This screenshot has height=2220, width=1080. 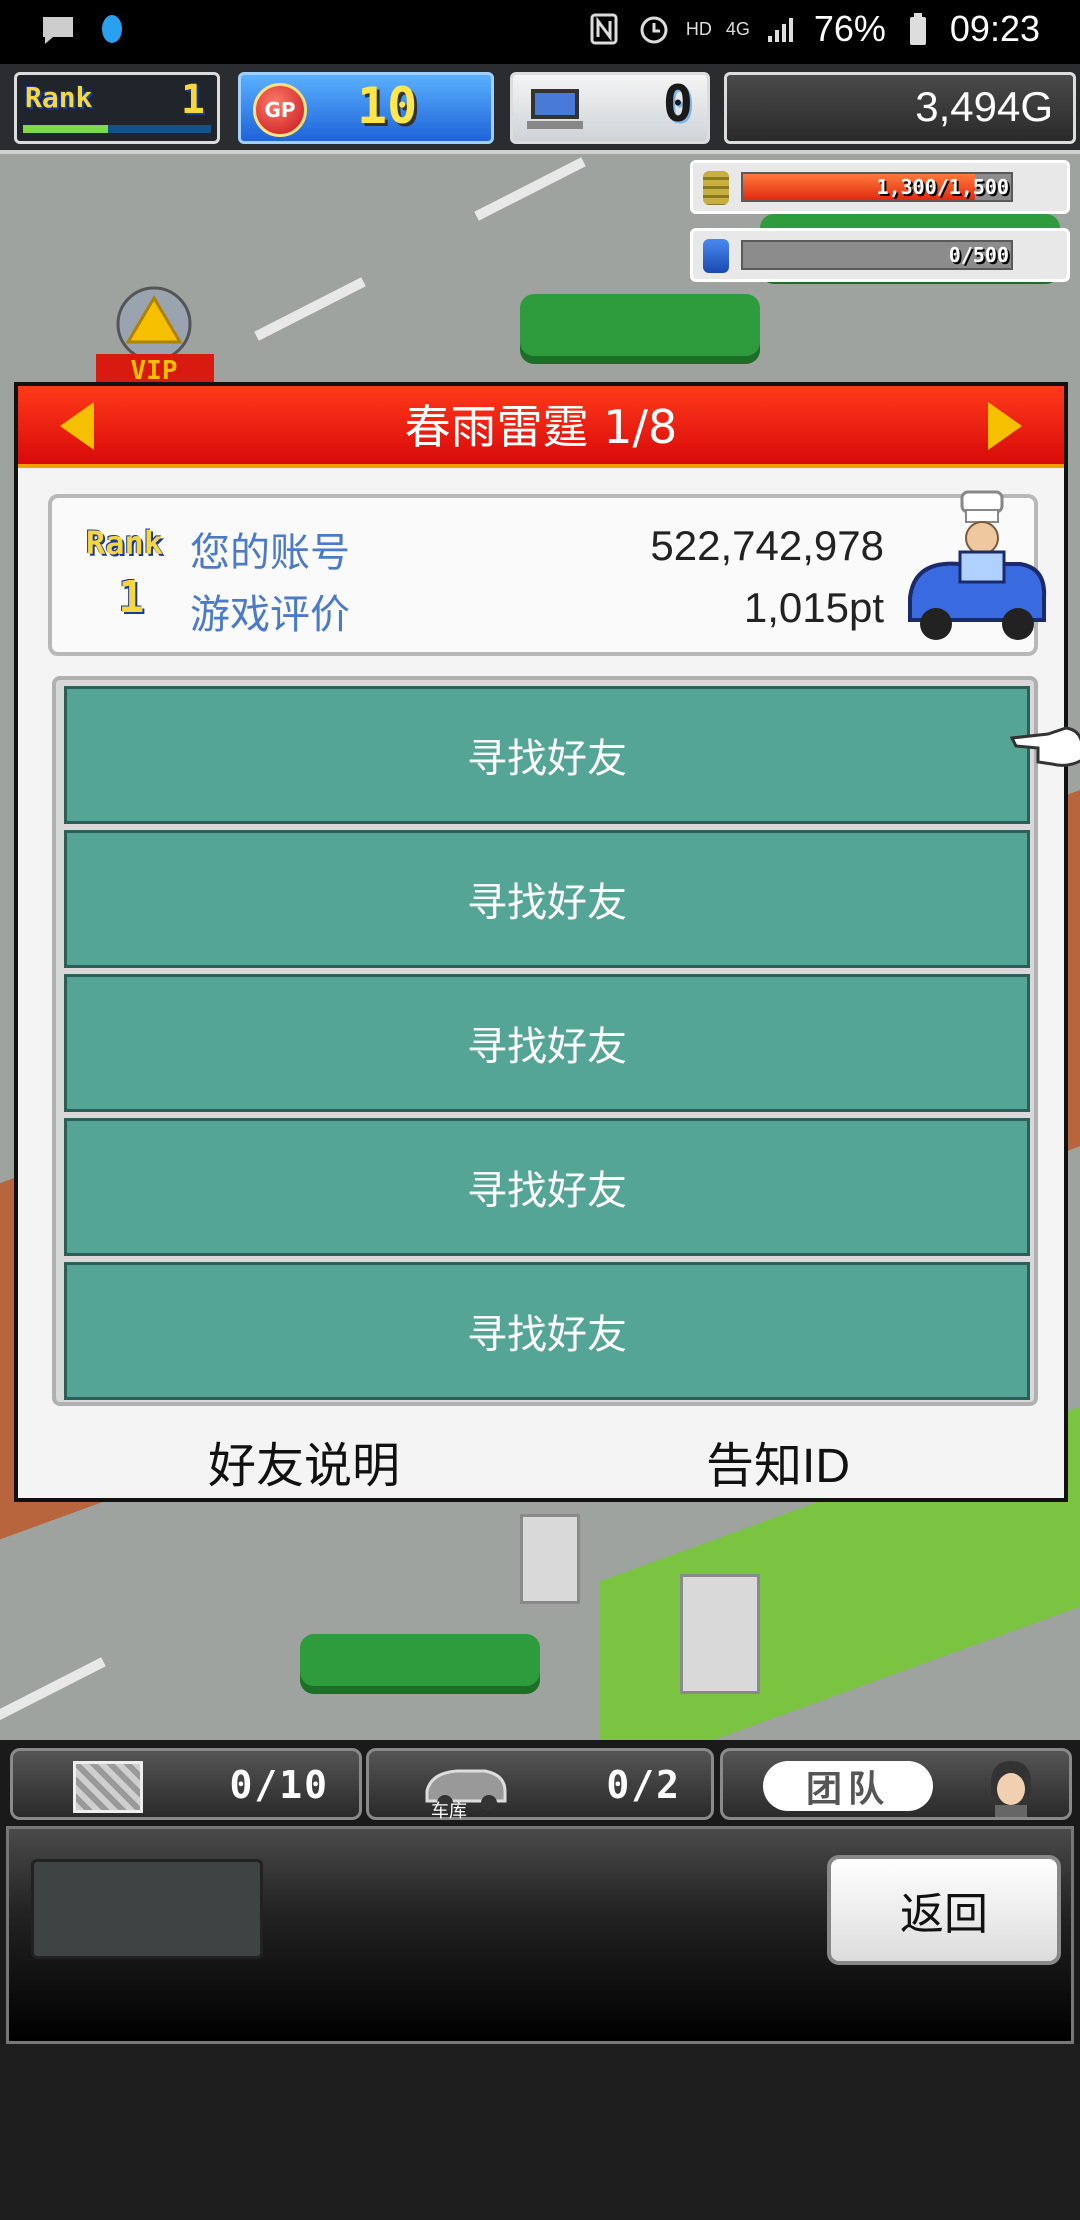 What do you see at coordinates (716, 188) in the screenshot?
I see `coins-icon` at bounding box center [716, 188].